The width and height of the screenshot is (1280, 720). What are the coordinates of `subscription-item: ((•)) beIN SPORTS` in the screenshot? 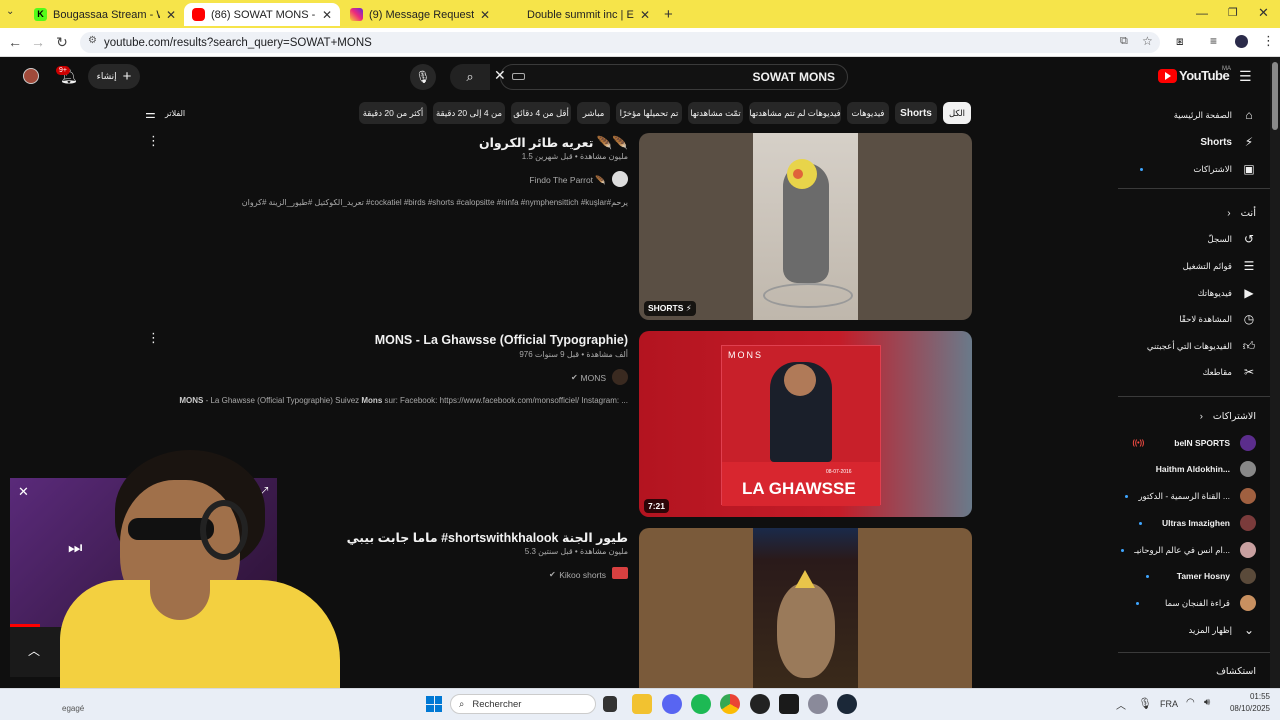 It's located at (1189, 443).